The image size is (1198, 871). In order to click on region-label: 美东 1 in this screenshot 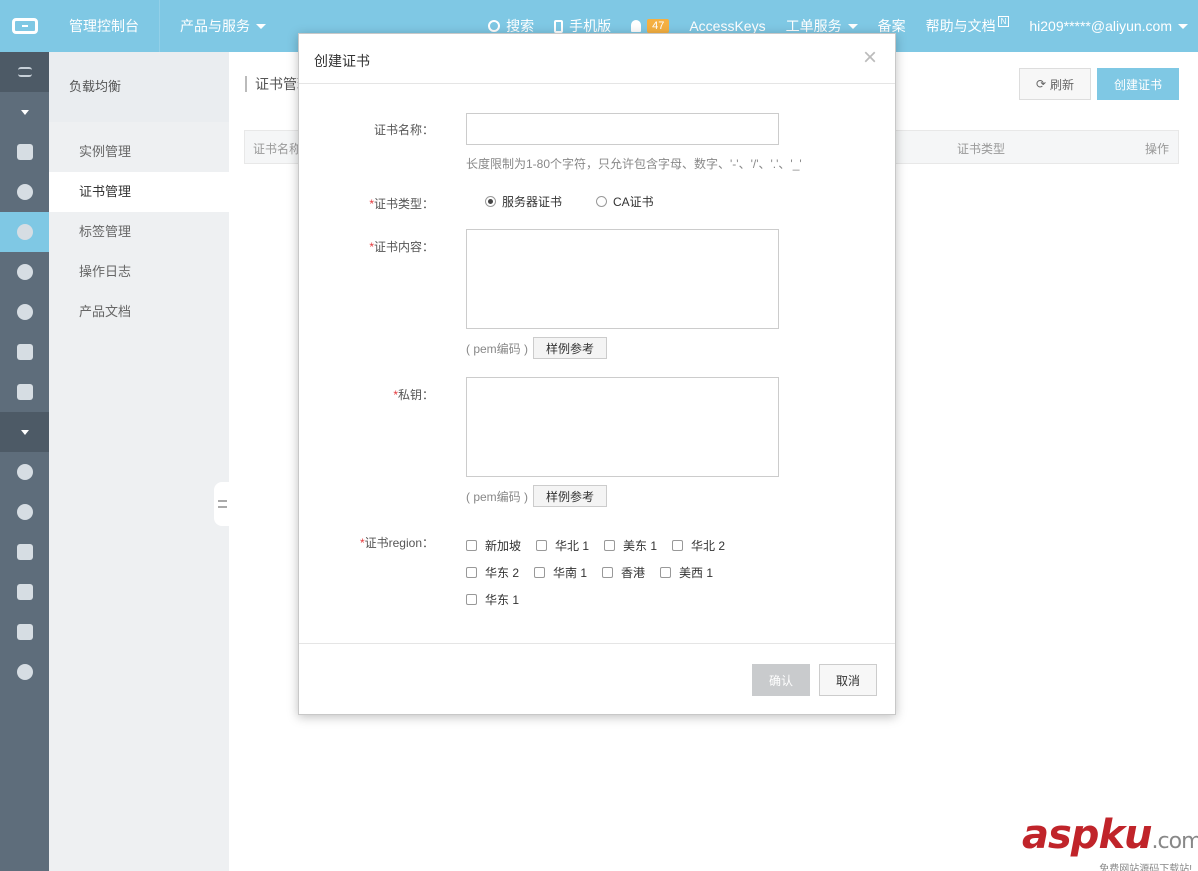, I will do `click(640, 546)`.